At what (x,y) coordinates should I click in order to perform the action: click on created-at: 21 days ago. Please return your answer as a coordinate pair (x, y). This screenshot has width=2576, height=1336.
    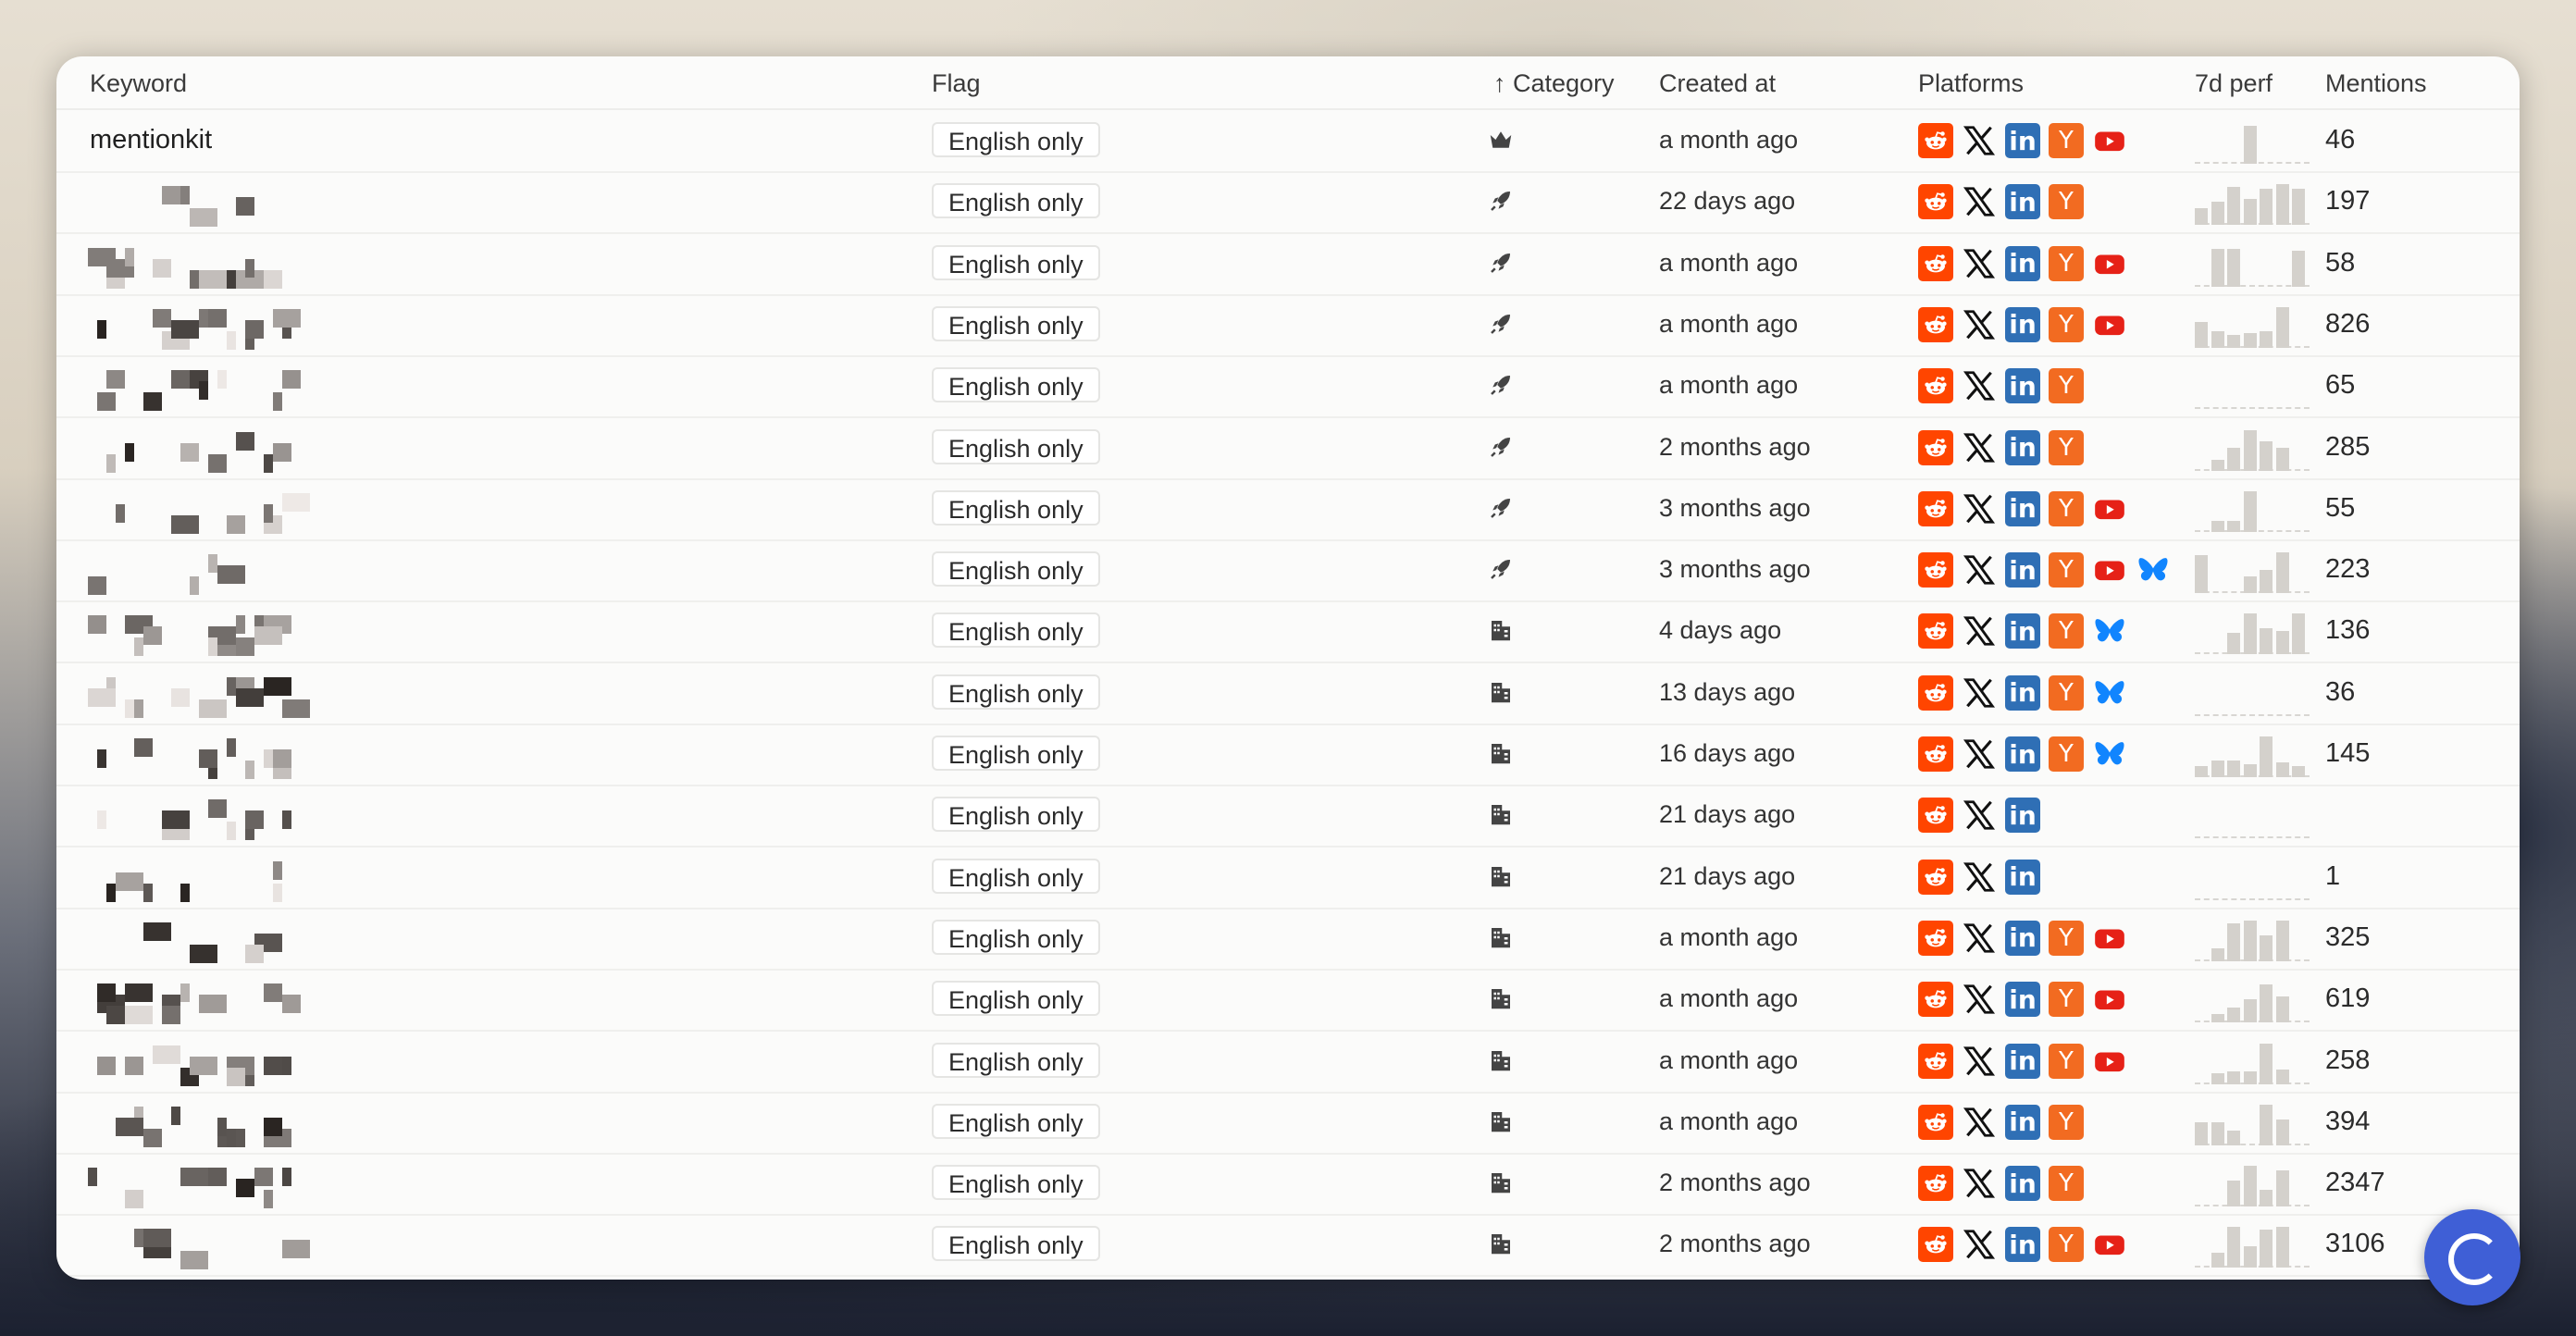
    Looking at the image, I should click on (1728, 815).